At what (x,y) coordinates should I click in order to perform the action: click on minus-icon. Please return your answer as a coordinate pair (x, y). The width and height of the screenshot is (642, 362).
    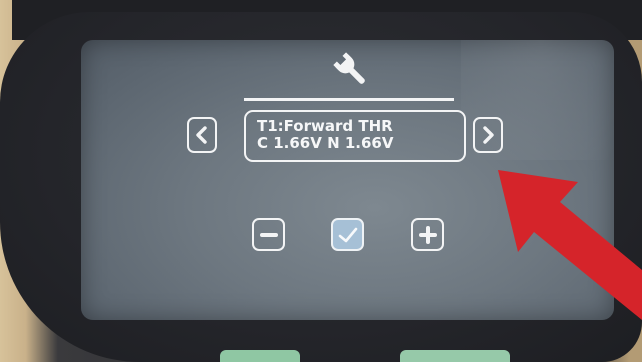
    Looking at the image, I should click on (268, 234).